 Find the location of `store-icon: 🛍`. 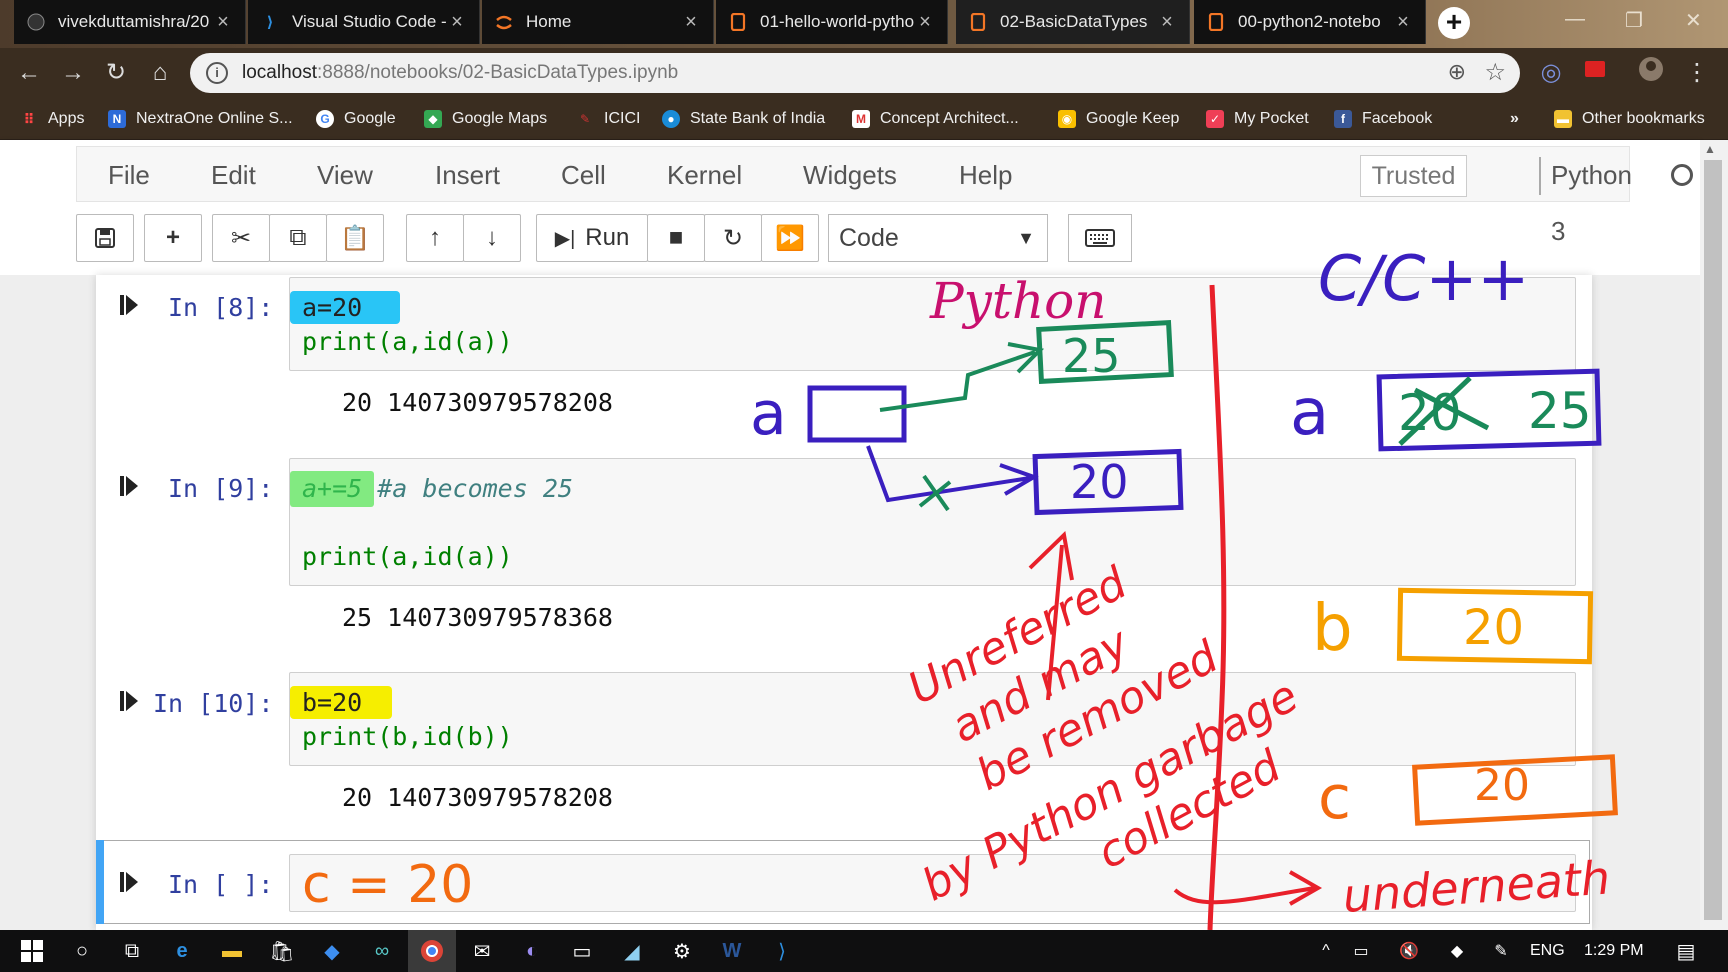

store-icon: 🛍 is located at coordinates (282, 951).